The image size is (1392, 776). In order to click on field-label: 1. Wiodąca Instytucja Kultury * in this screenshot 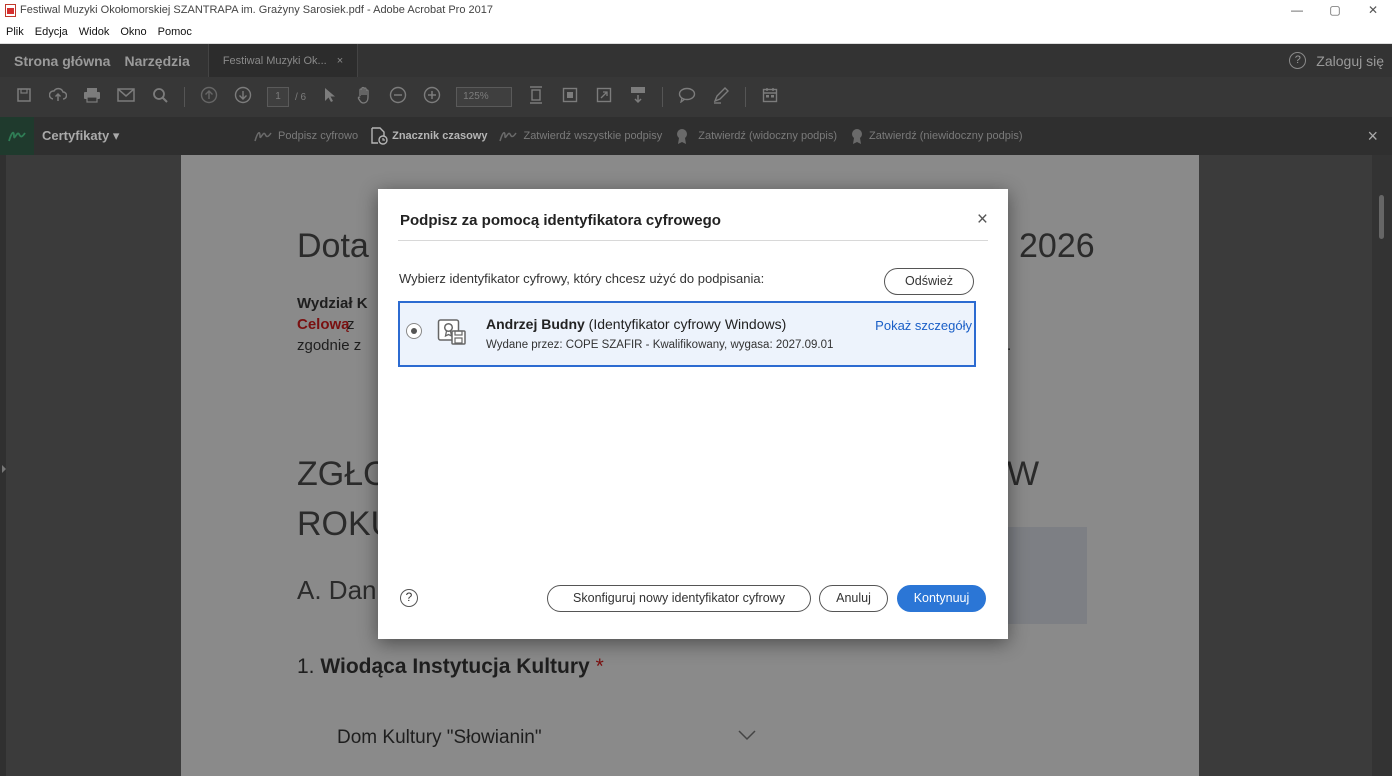, I will do `click(450, 667)`.